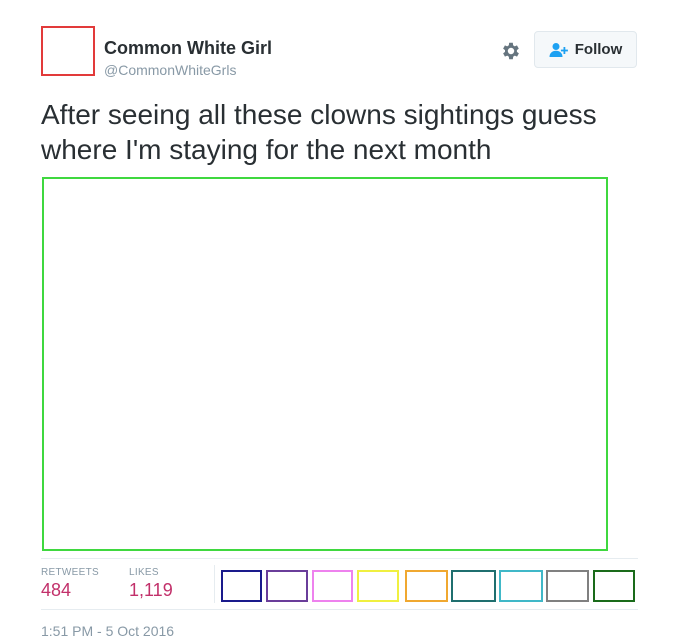 The image size is (680, 640). What do you see at coordinates (107, 631) in the screenshot?
I see `tweet-timestamp: 1:51 PM - 5 Oct 2016` at bounding box center [107, 631].